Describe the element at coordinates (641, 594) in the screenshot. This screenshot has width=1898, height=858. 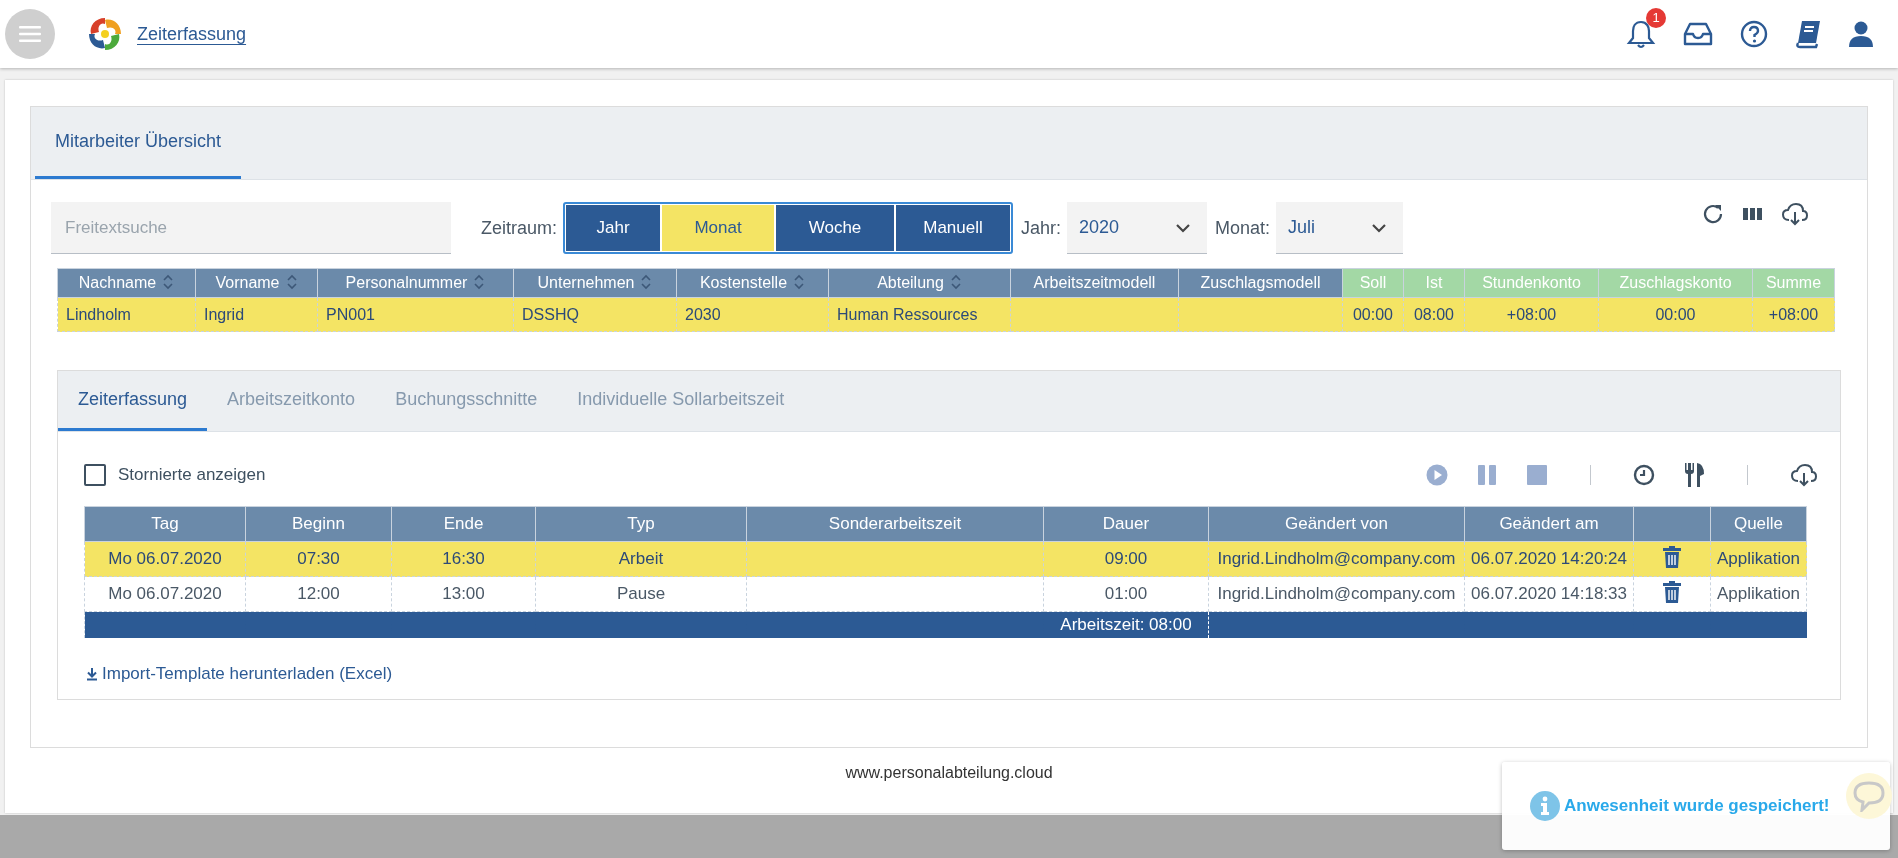
I see `table-cell: Pause` at that location.